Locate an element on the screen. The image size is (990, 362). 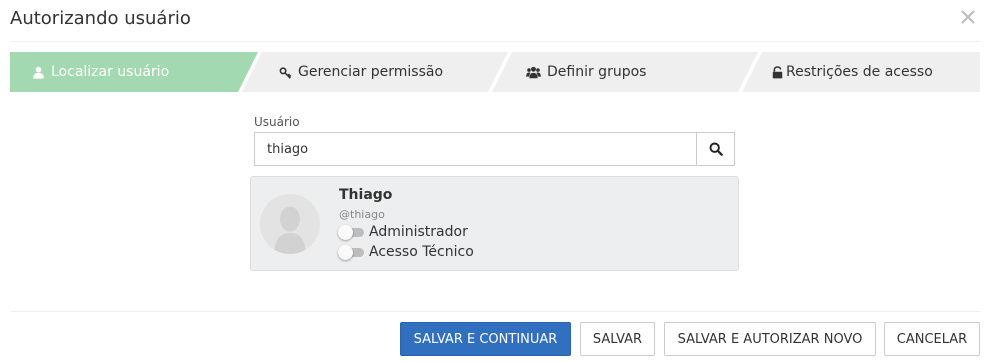
user-field-label: Usuário is located at coordinates (277, 122).